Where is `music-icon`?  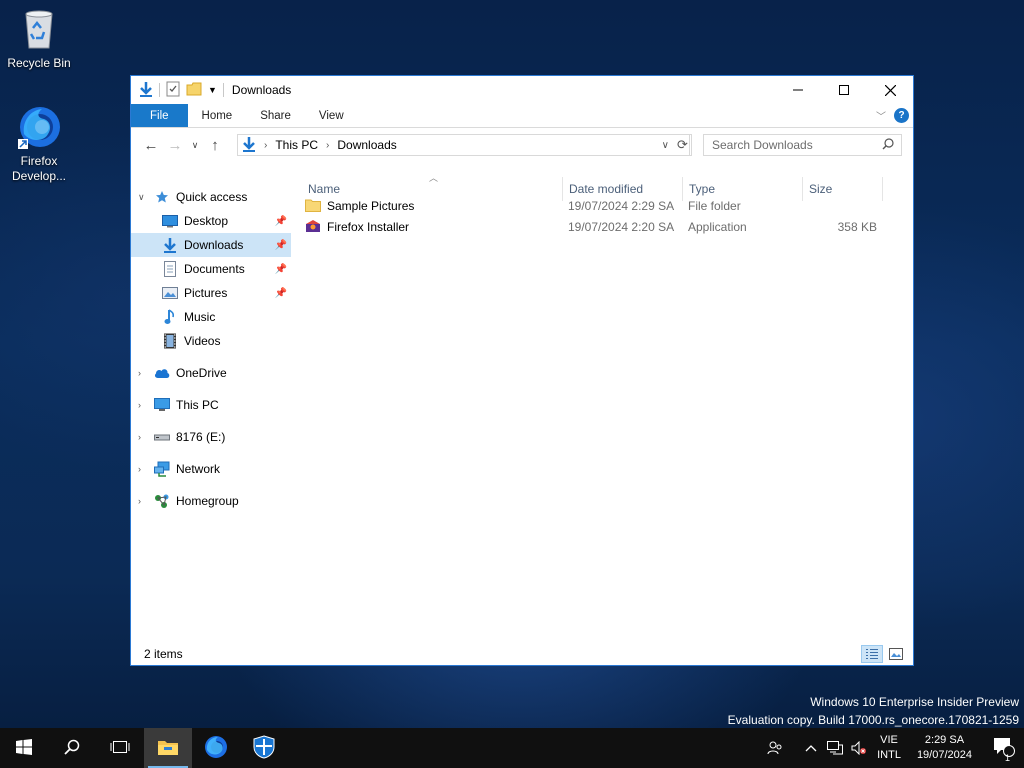 music-icon is located at coordinates (170, 317).